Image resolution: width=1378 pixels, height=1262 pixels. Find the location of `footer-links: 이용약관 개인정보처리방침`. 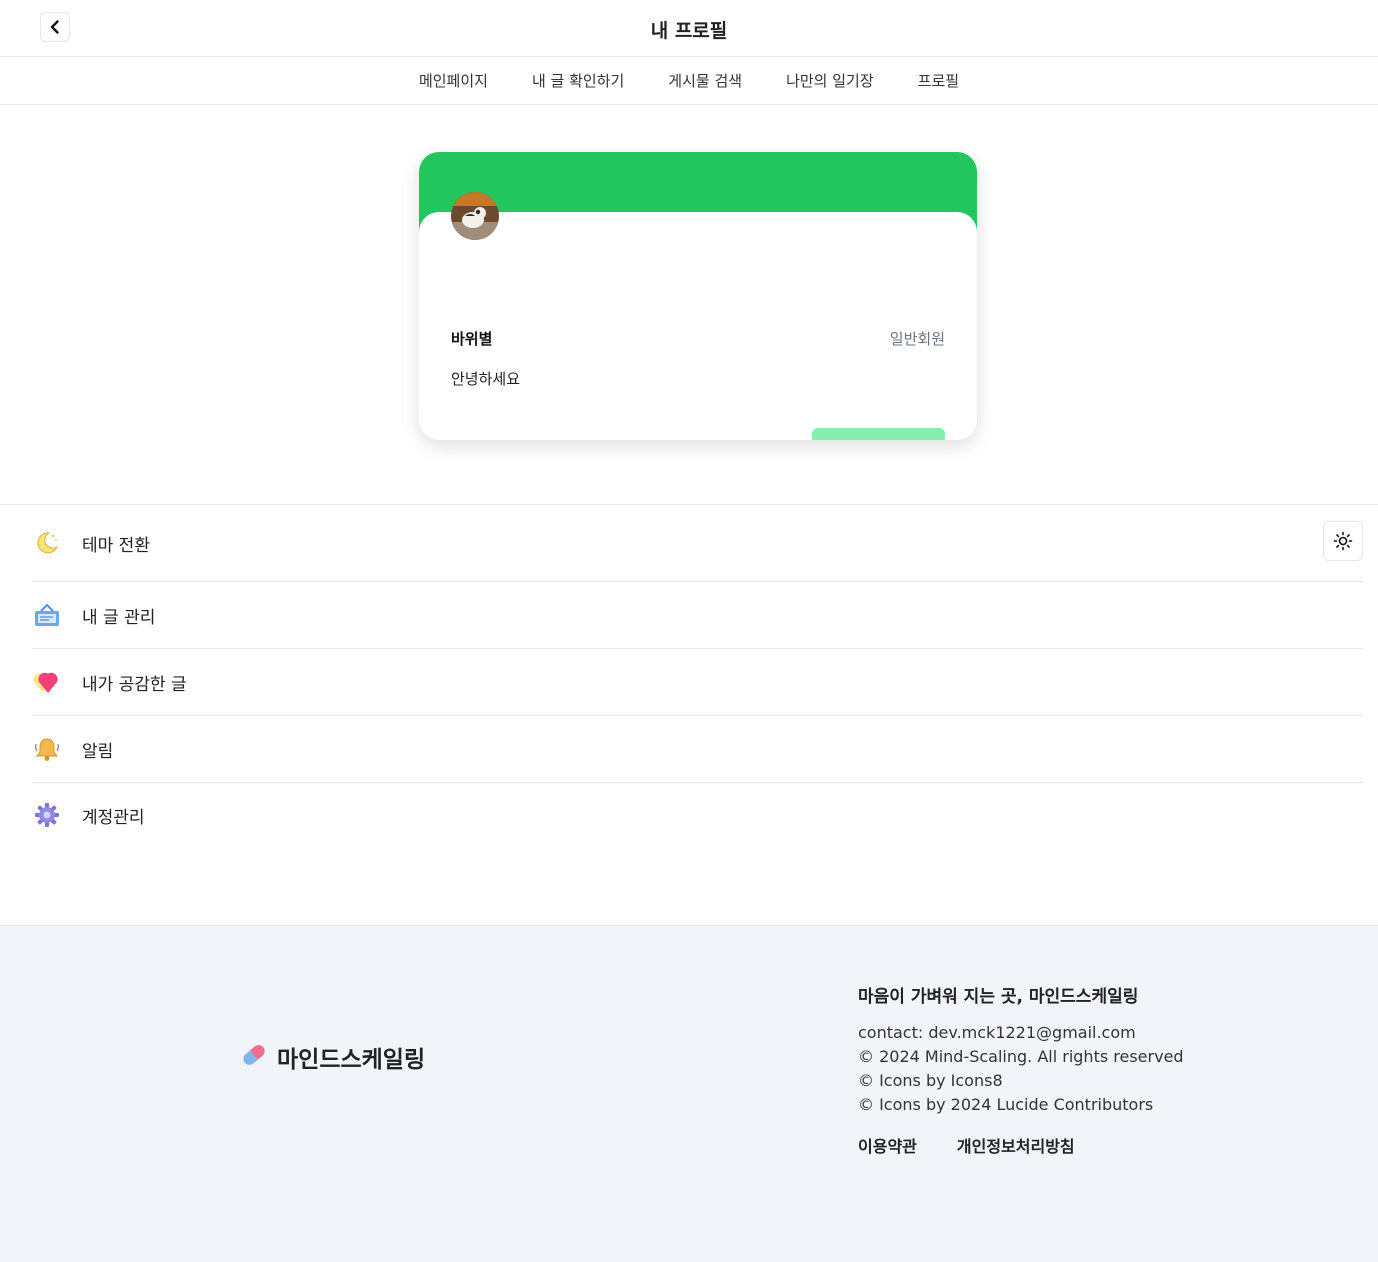

footer-links: 이용약관 개인정보처리방침 is located at coordinates (1108, 1145).